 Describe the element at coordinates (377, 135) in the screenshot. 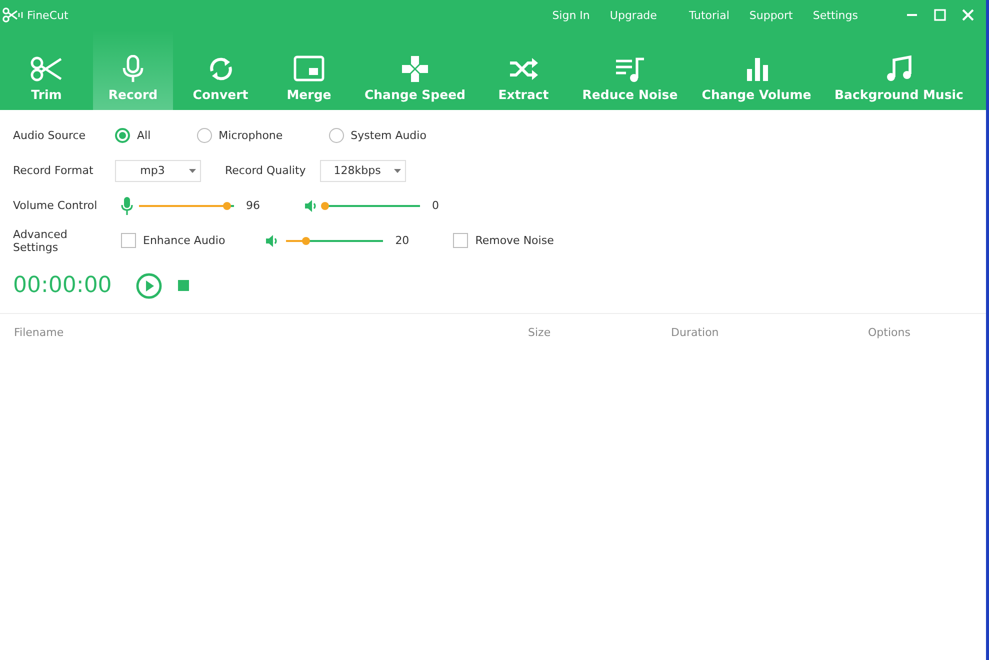

I see `radio-option: System Audio` at that location.